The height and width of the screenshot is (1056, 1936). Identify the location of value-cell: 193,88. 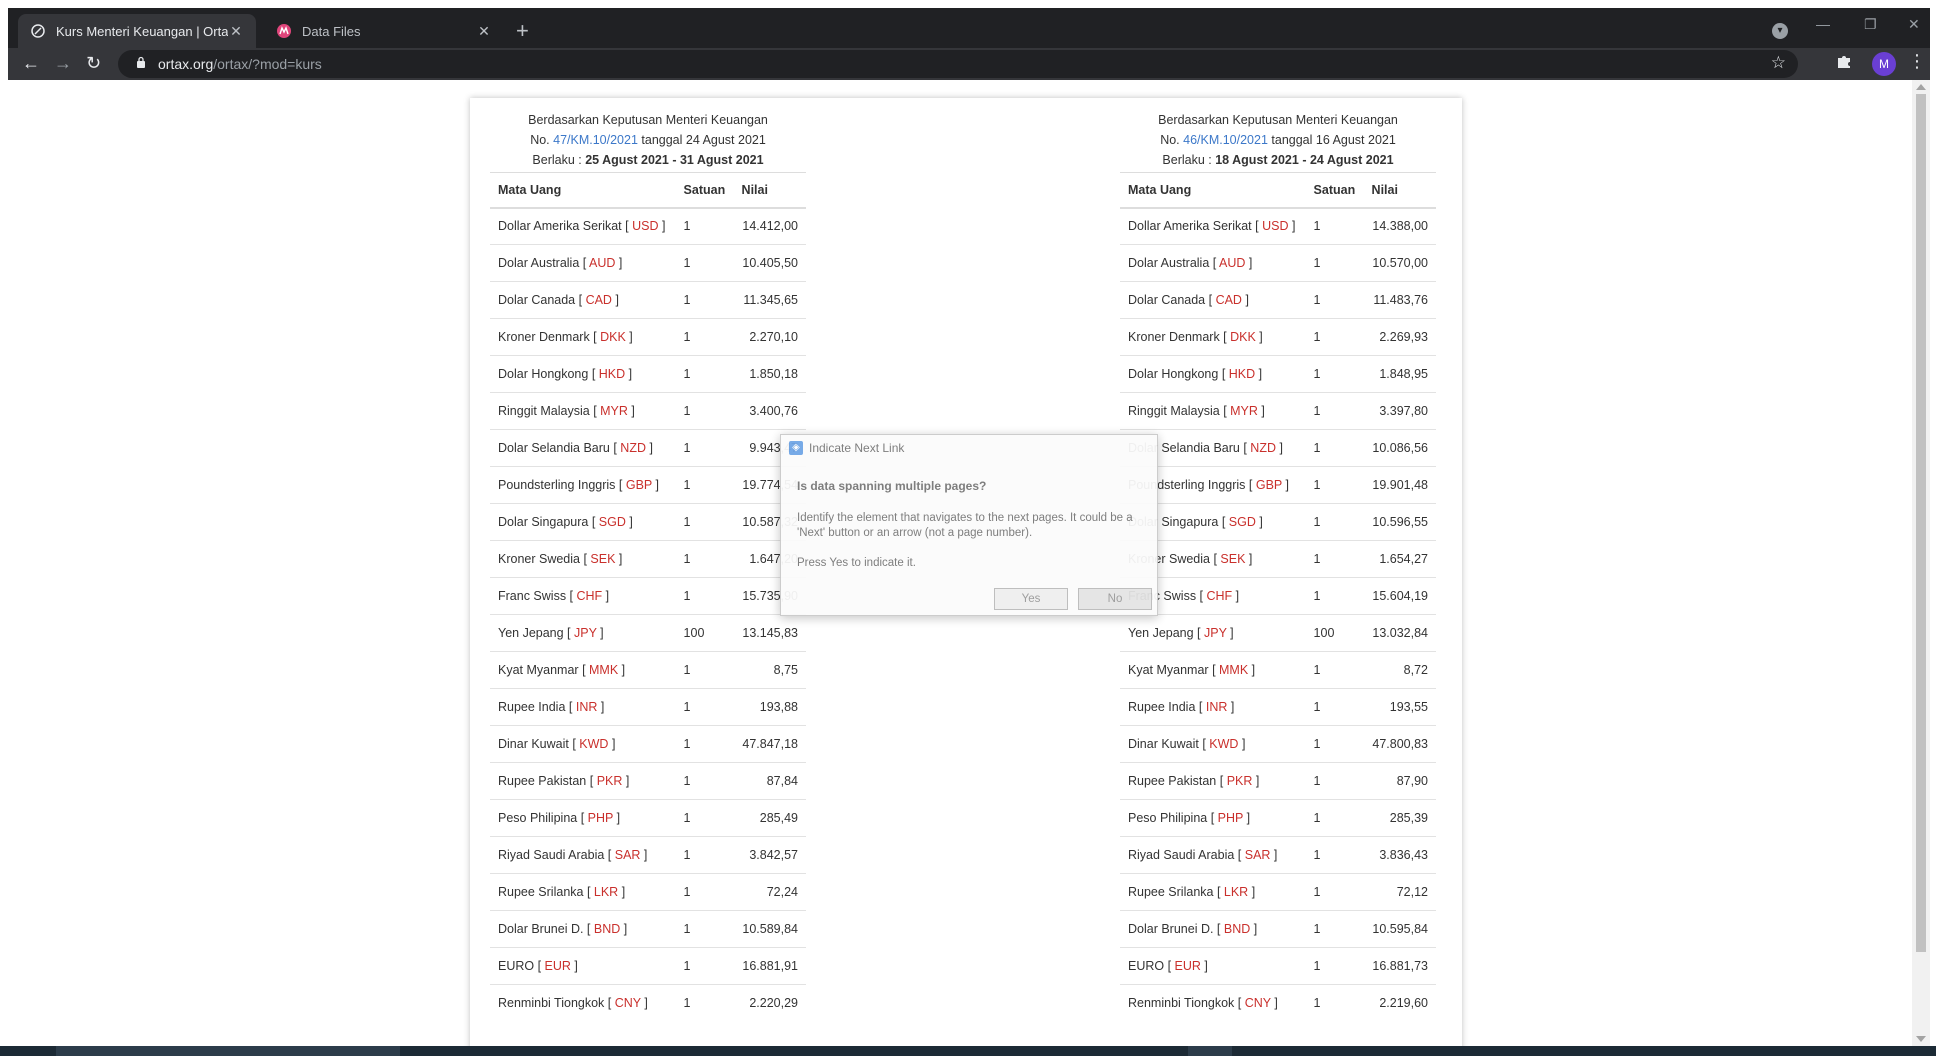
(769, 707).